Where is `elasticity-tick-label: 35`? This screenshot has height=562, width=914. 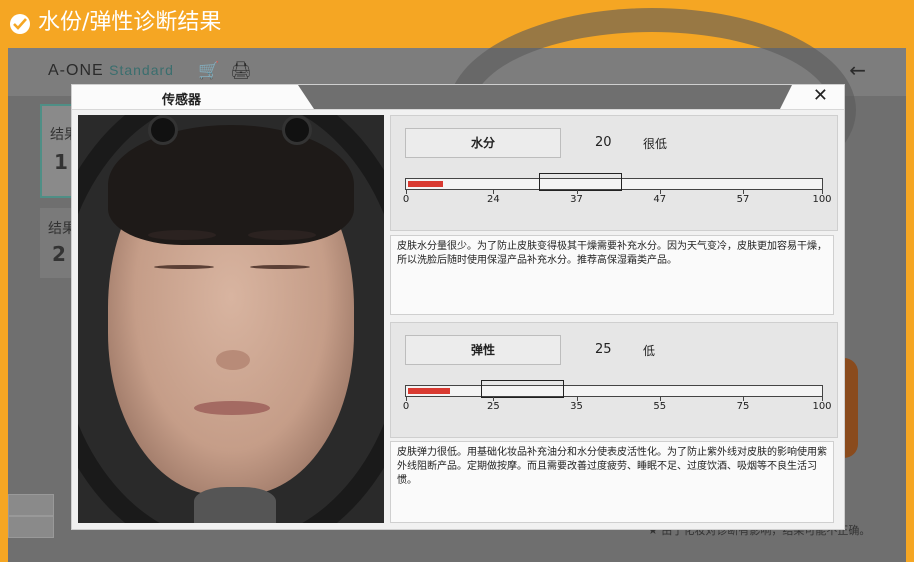
elasticity-tick-label: 35 is located at coordinates (576, 406).